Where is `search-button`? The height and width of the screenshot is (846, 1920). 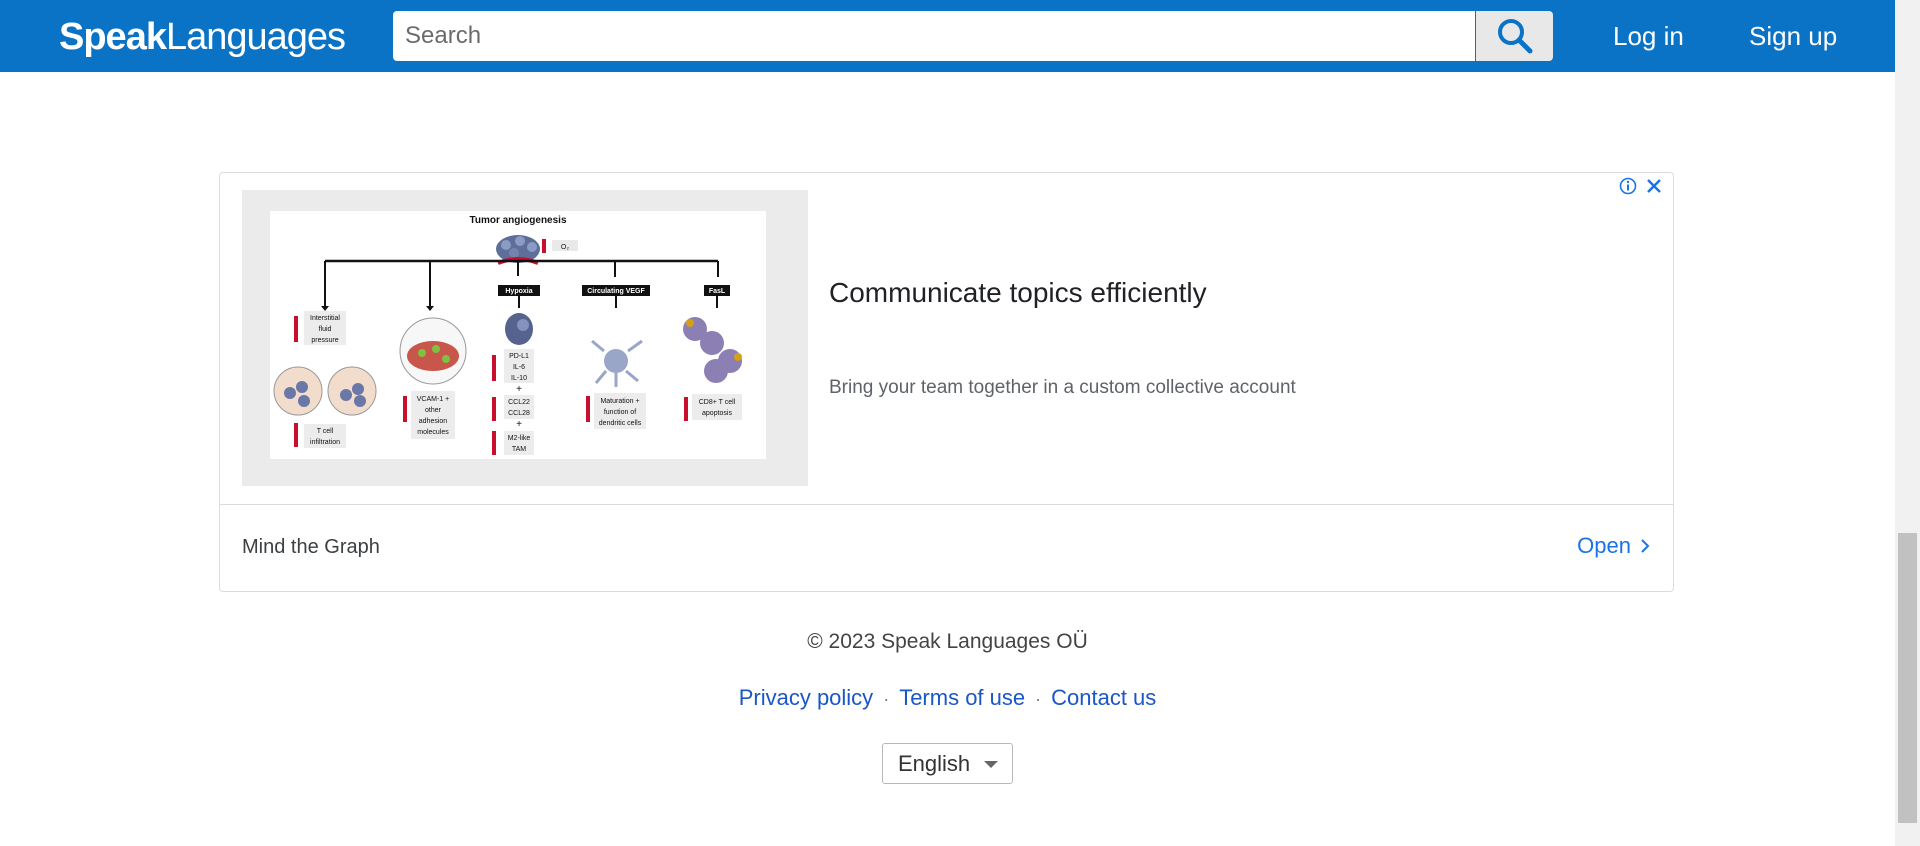
search-button is located at coordinates (1514, 36).